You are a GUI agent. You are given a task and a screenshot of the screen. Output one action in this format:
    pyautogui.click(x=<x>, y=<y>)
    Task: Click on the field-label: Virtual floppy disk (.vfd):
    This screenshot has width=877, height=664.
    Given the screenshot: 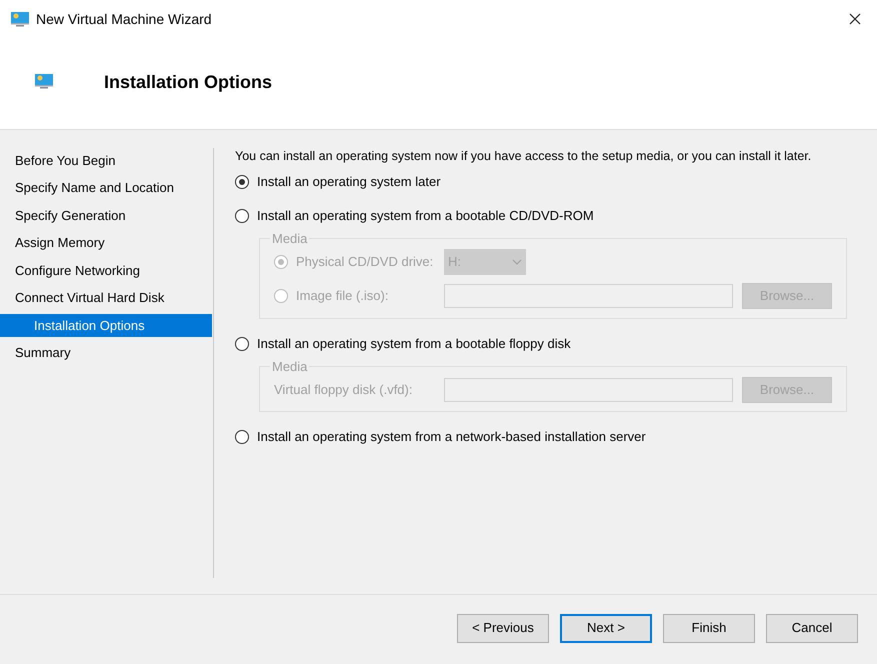 What is the action you would take?
    pyautogui.click(x=344, y=389)
    